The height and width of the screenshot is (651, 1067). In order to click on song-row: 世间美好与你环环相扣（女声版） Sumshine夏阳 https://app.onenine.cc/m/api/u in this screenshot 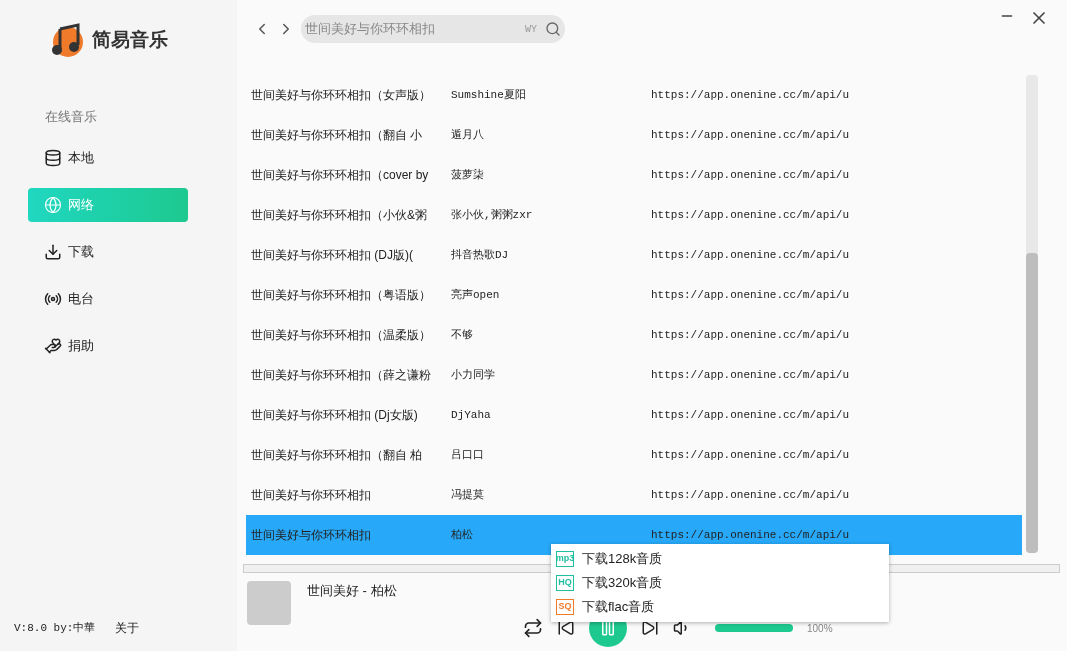, I will do `click(634, 95)`.